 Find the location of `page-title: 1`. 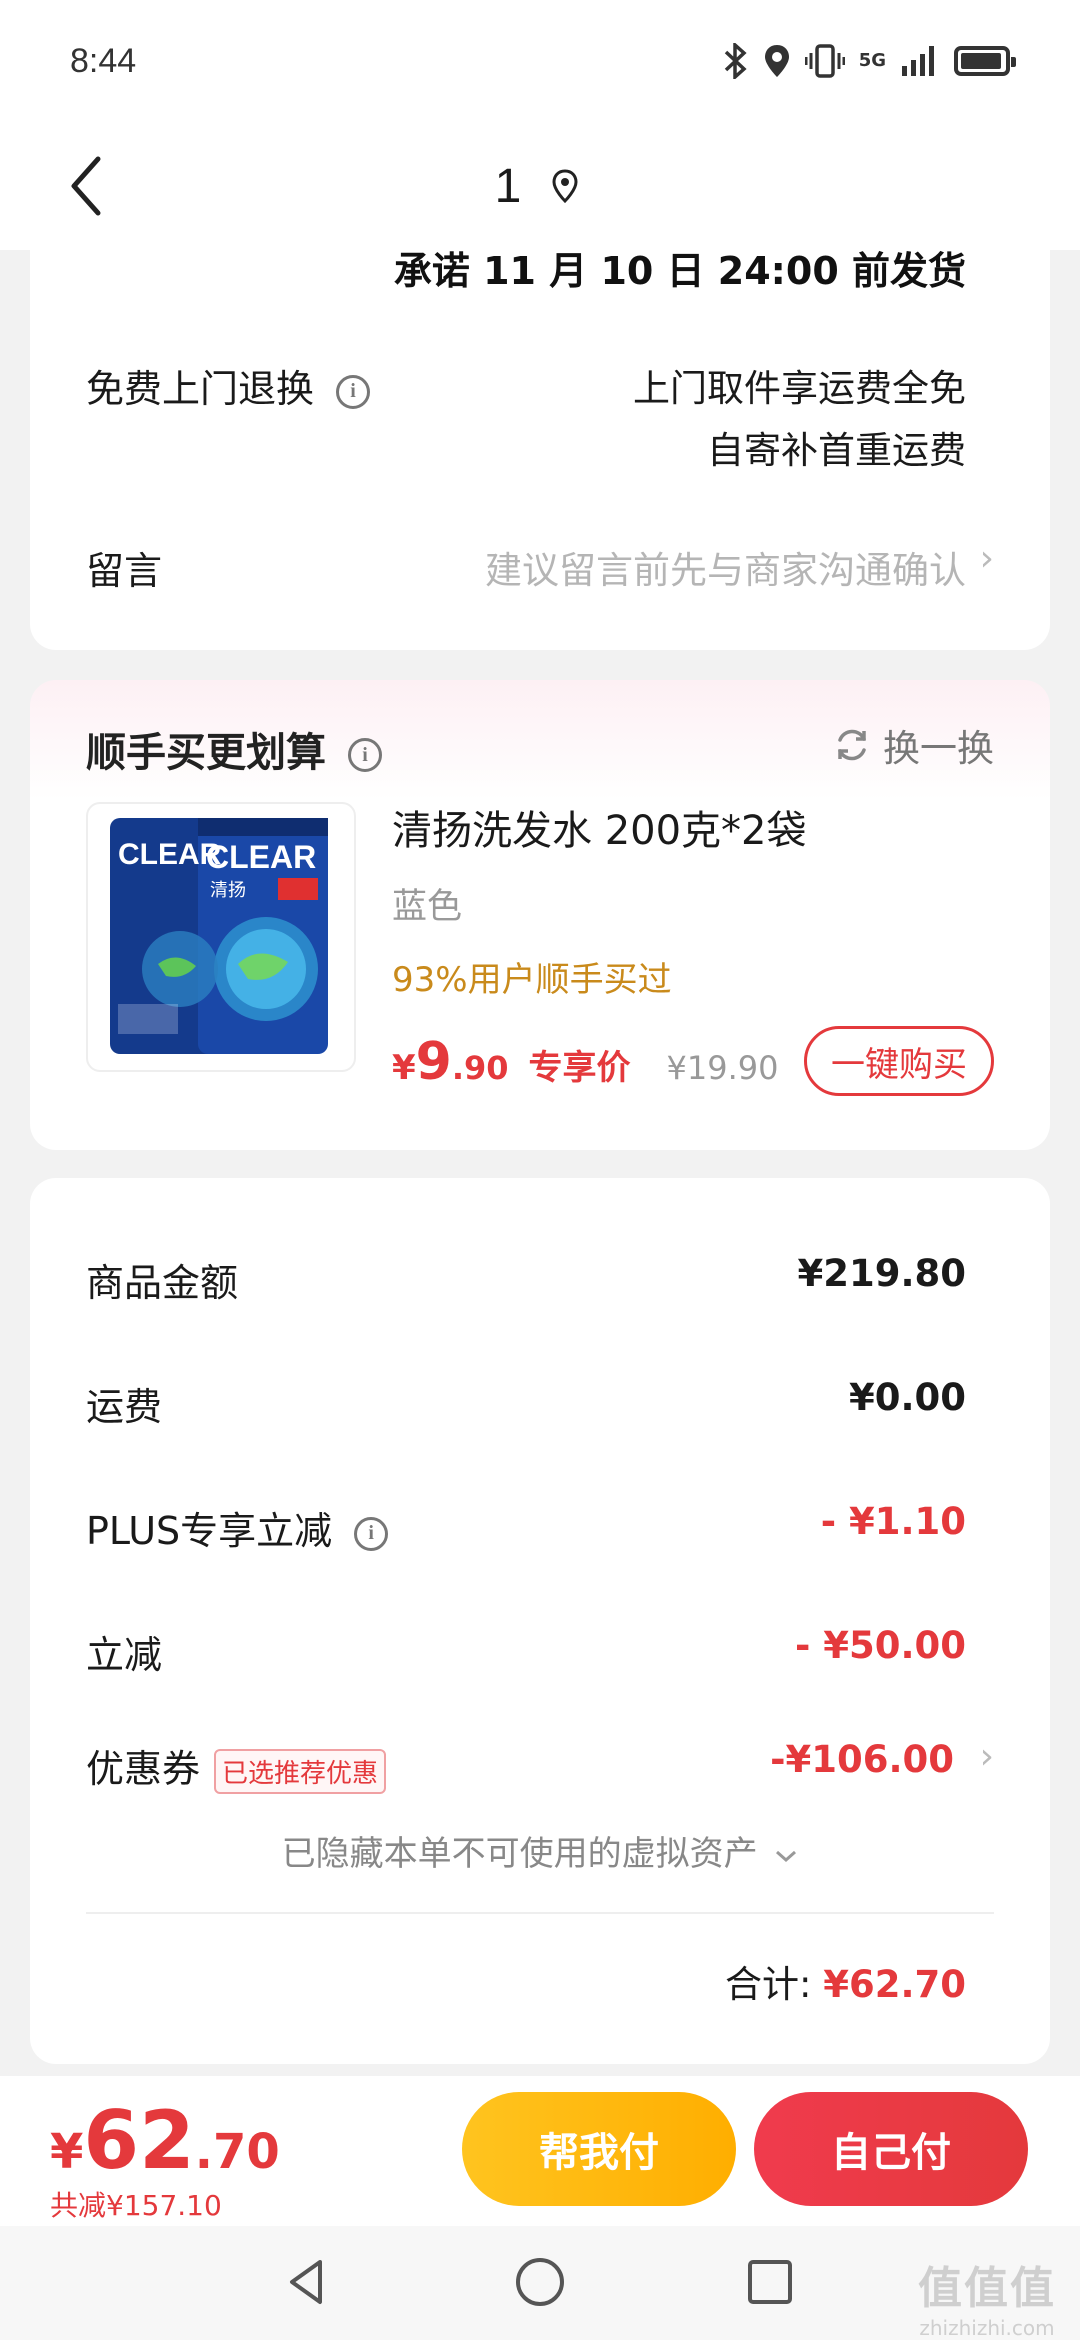

page-title: 1 is located at coordinates (508, 186).